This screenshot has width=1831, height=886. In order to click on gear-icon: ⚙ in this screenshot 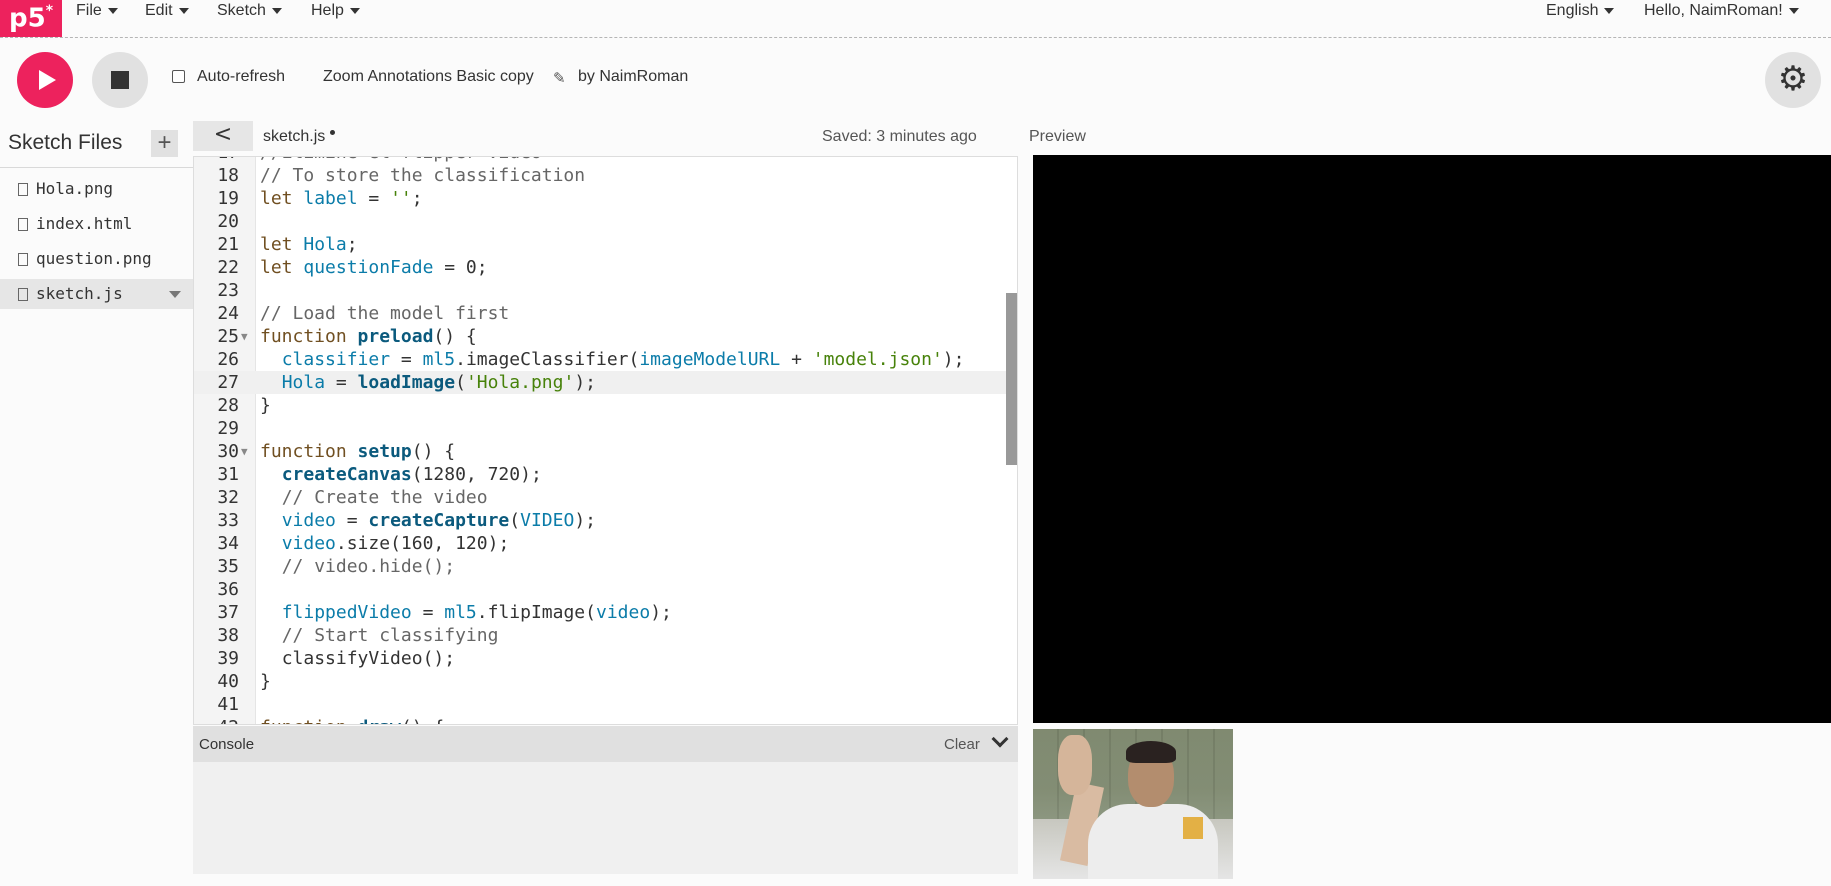, I will do `click(1793, 80)`.